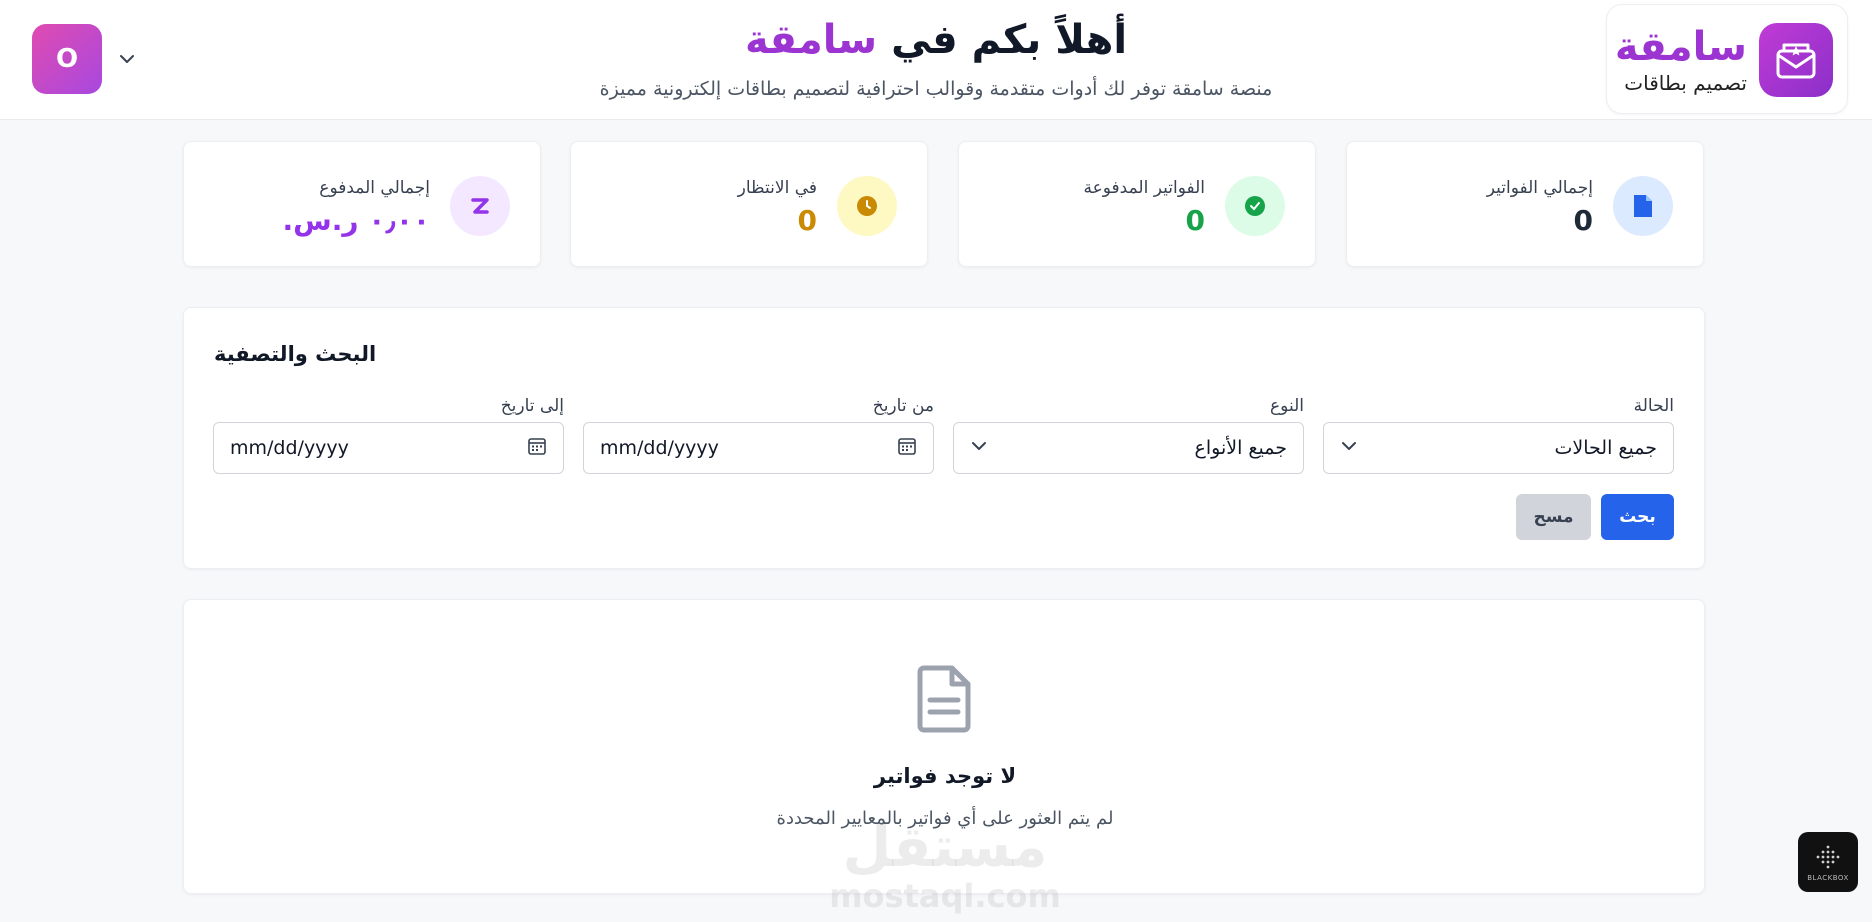  What do you see at coordinates (1525, 204) in the screenshot?
I see `stat-card-total-invoices: إجمالي الفواتير 0` at bounding box center [1525, 204].